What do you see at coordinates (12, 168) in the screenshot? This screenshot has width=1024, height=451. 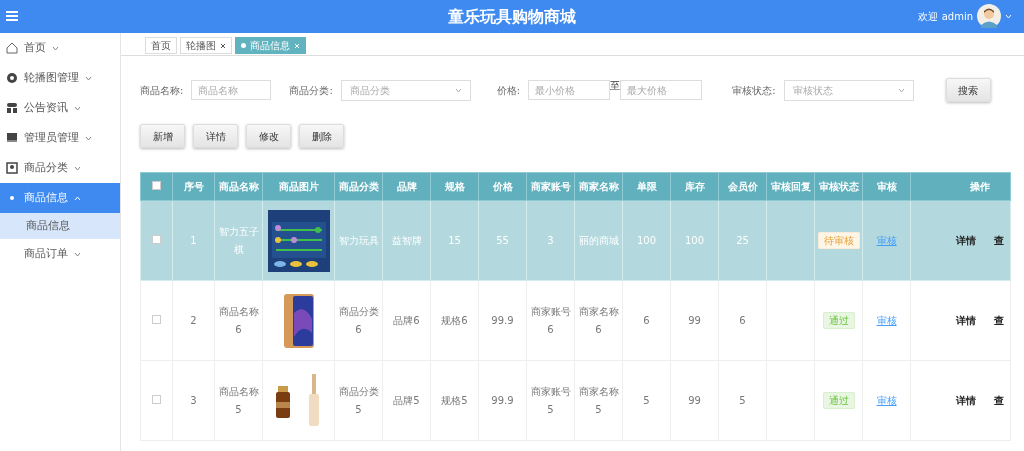 I see `id-card-icon` at bounding box center [12, 168].